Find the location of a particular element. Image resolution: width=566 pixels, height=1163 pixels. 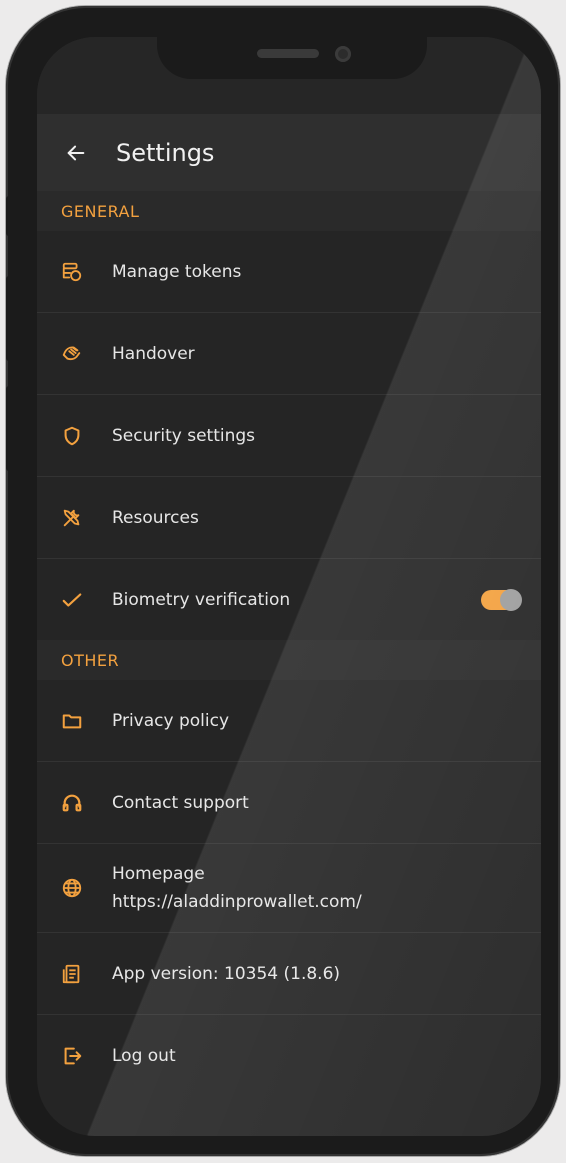

tokens-icon is located at coordinates (72, 272).